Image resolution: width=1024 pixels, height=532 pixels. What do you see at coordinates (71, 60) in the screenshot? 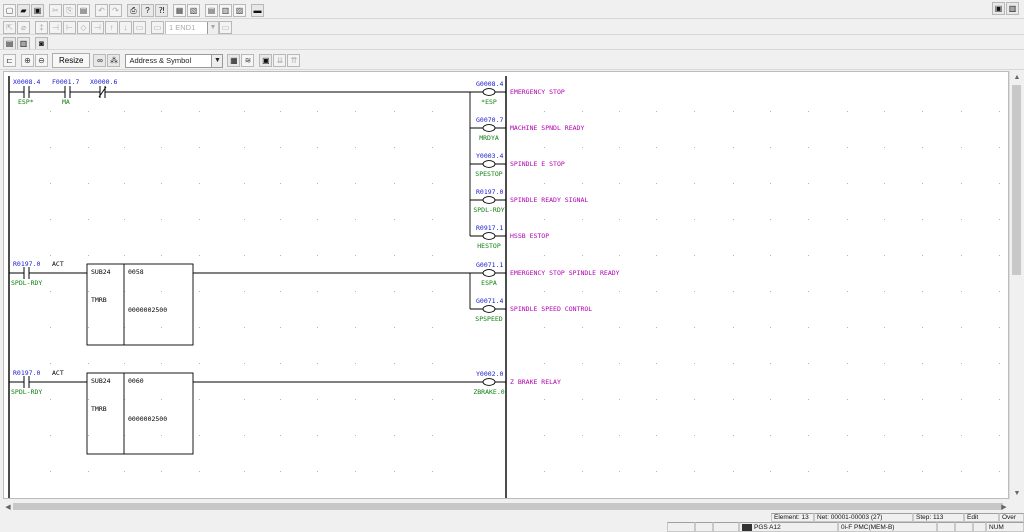
I see `resize-button: Resize` at bounding box center [71, 60].